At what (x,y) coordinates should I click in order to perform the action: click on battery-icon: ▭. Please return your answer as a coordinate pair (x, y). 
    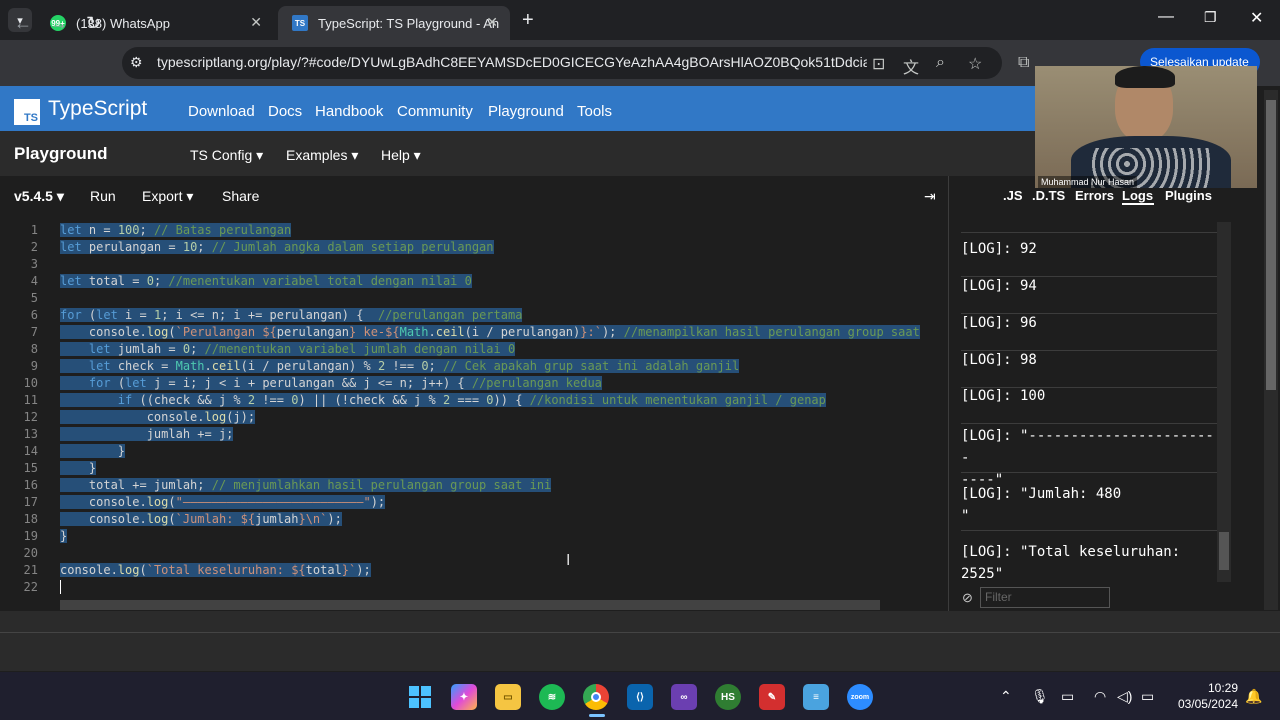
    Looking at the image, I should click on (1147, 696).